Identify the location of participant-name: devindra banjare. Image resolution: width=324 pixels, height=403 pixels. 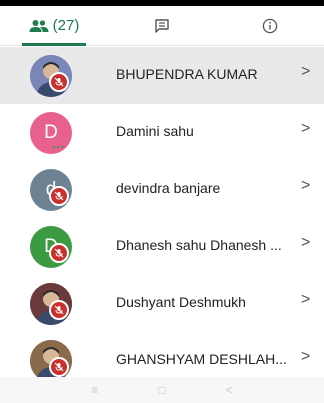
(168, 188).